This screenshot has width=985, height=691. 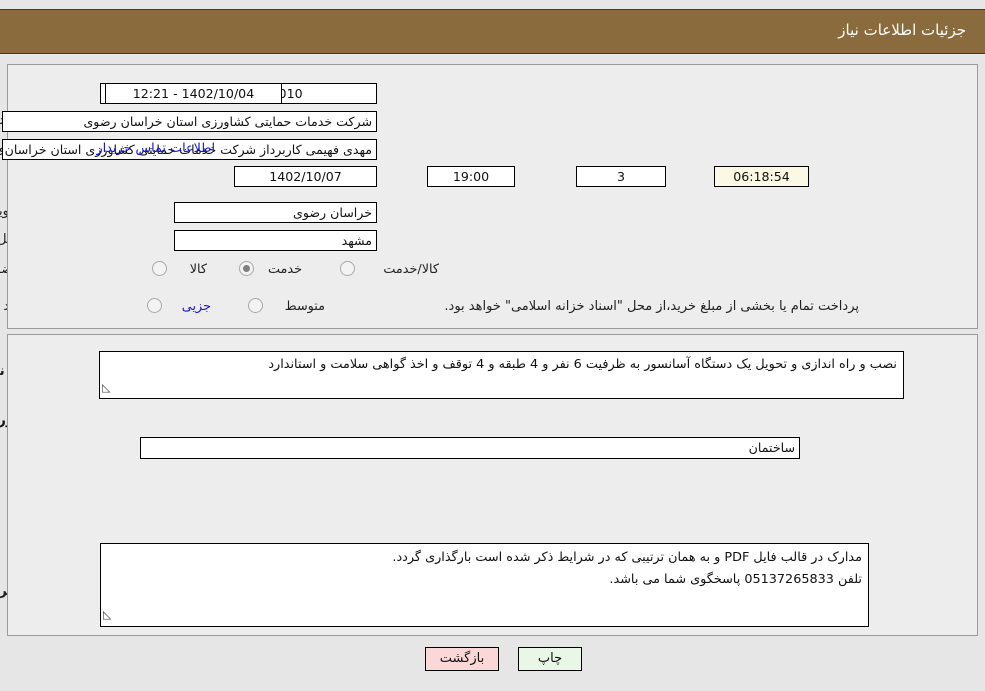 I want to click on countdown-timer: 06:18:54, so click(x=761, y=176).